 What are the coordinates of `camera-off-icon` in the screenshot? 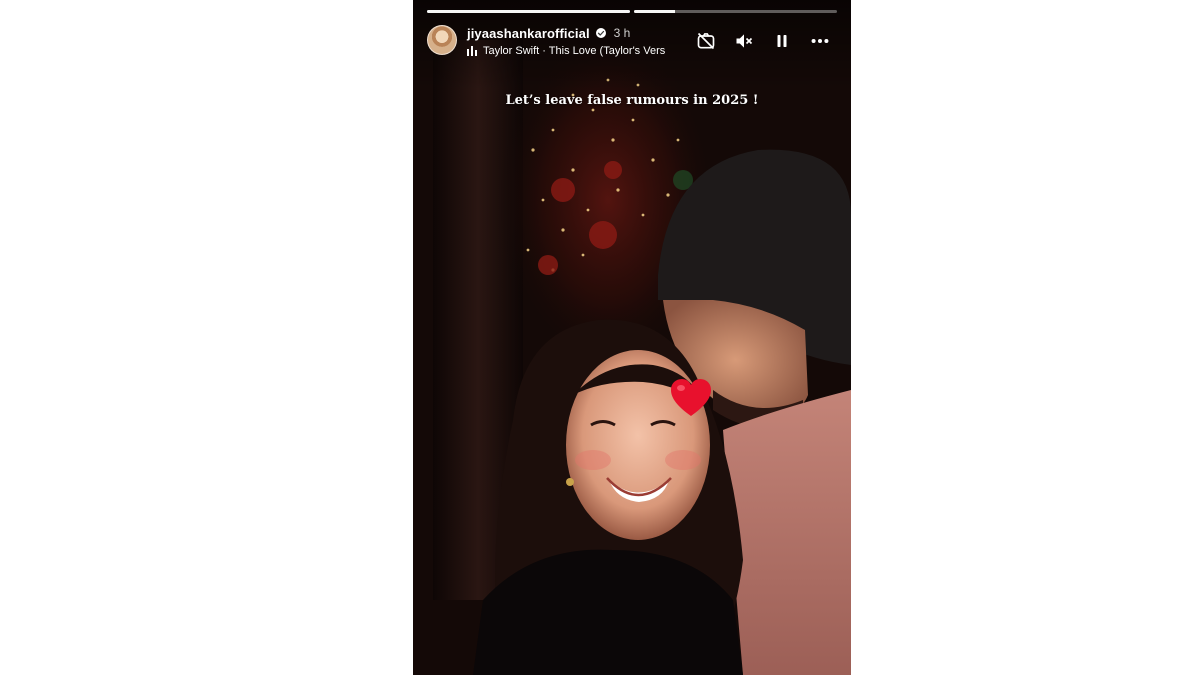 It's located at (706, 41).